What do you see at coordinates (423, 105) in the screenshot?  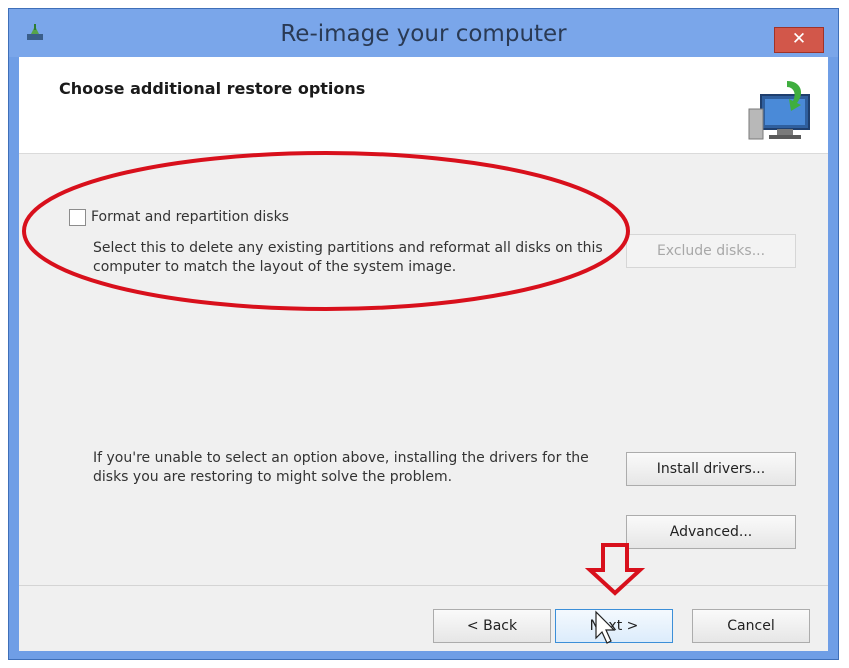 I see `dialog-header: Choose additional restore options` at bounding box center [423, 105].